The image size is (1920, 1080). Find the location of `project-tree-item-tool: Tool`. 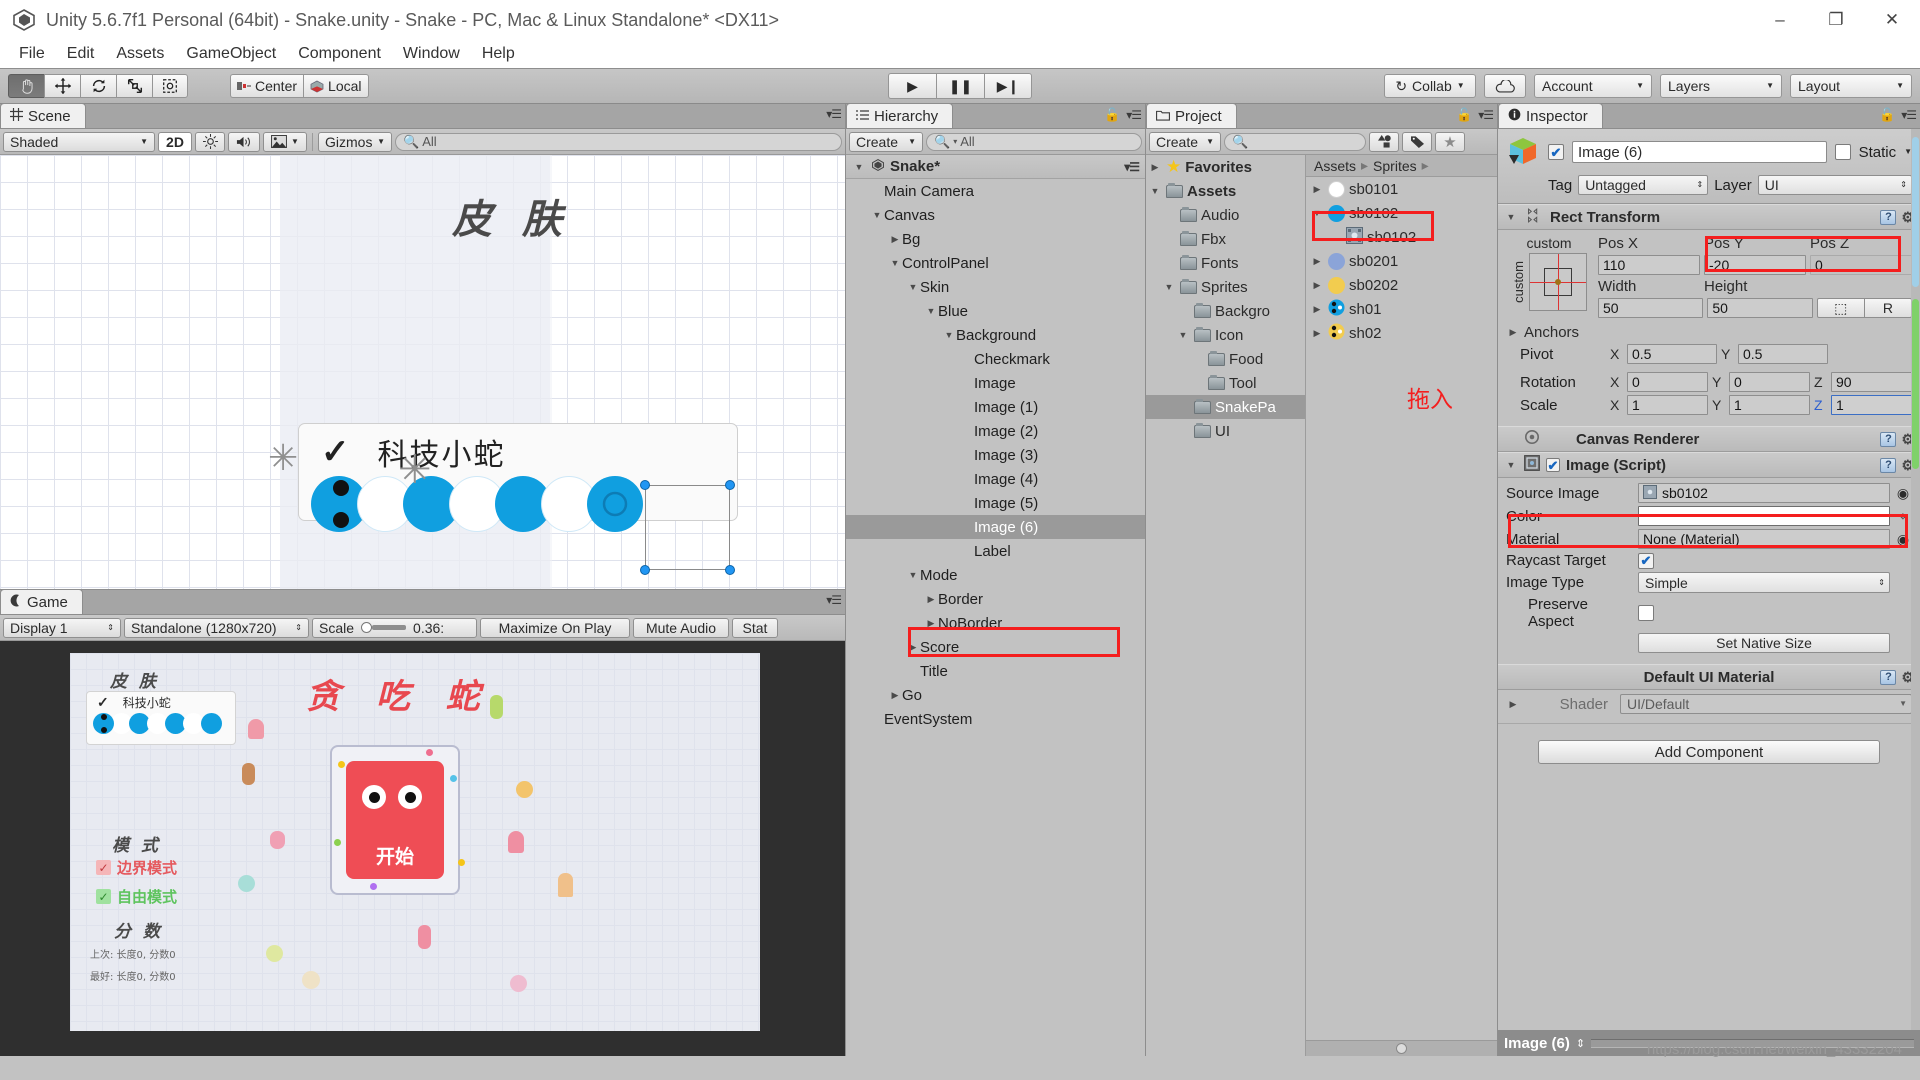

project-tree-item-tool: Tool is located at coordinates (1225, 383).